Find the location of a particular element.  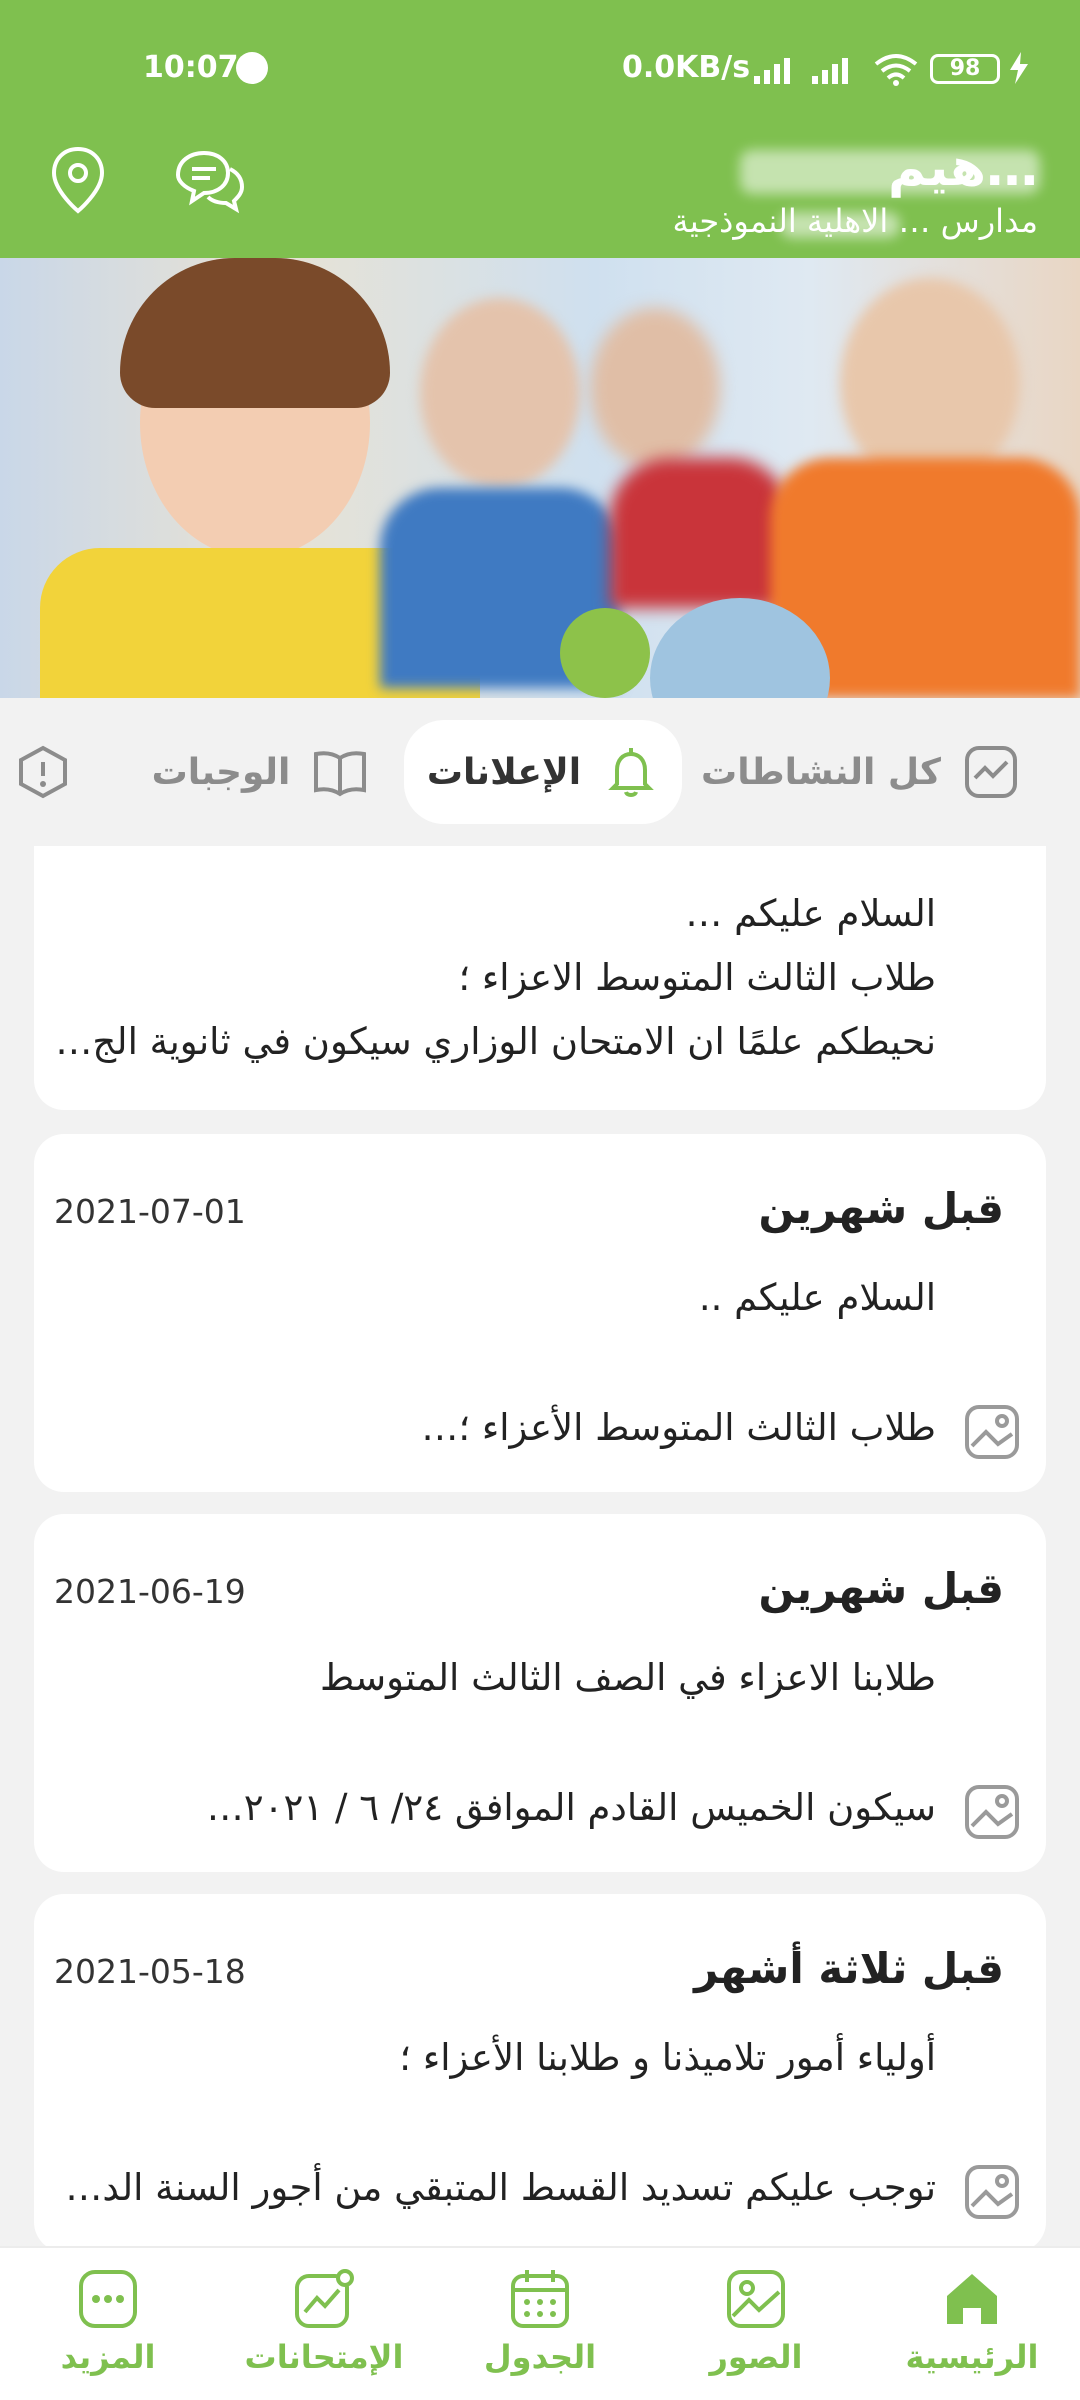

time-ago: قبل ثلاثة أشهر is located at coordinates (849, 1968).